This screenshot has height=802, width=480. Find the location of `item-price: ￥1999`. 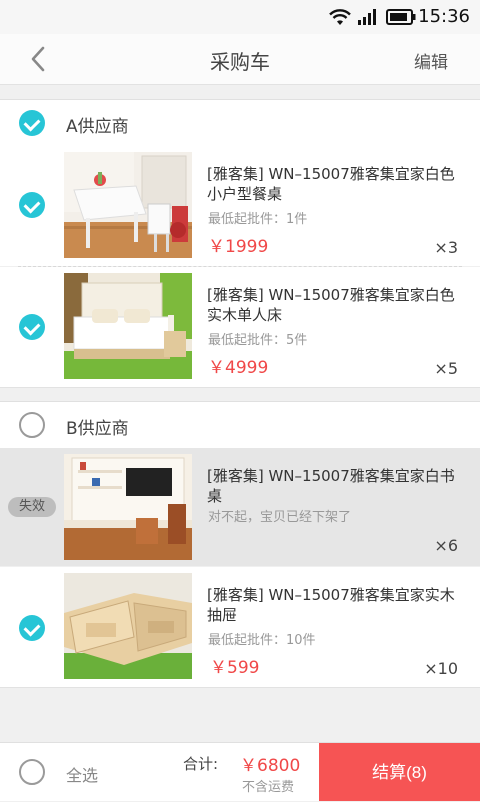

item-price: ￥1999 is located at coordinates (238, 247).